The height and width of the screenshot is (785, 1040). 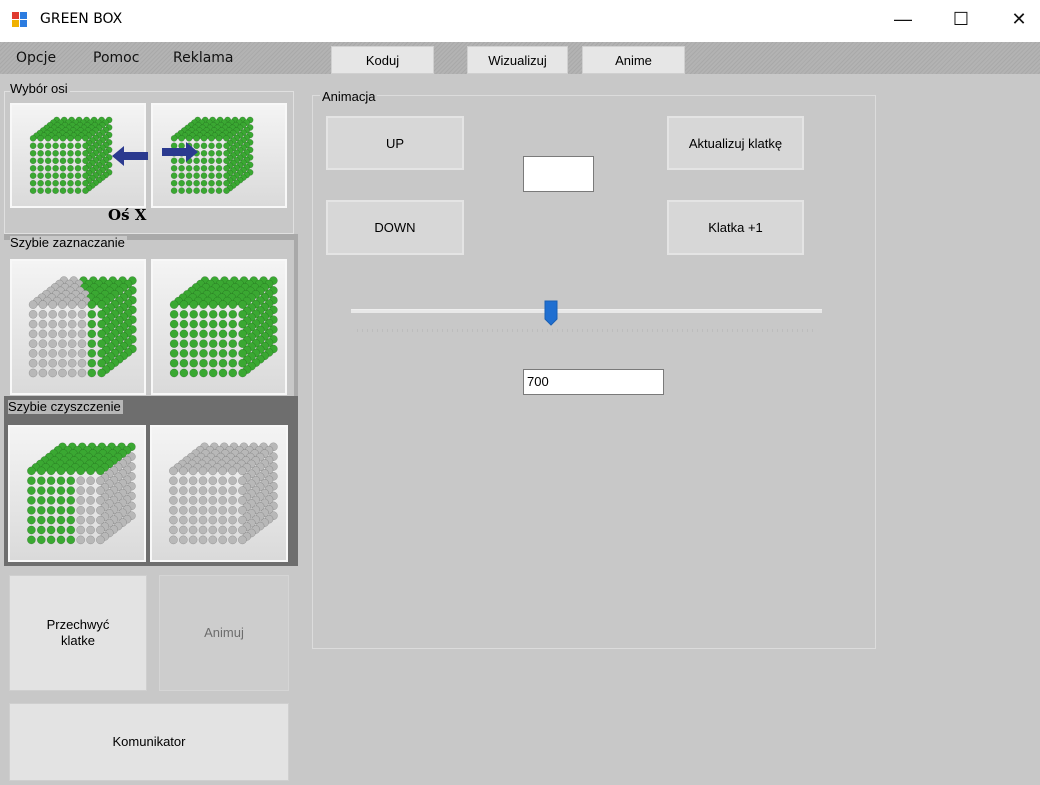 I want to click on down-button: DOWN, so click(x=395, y=227).